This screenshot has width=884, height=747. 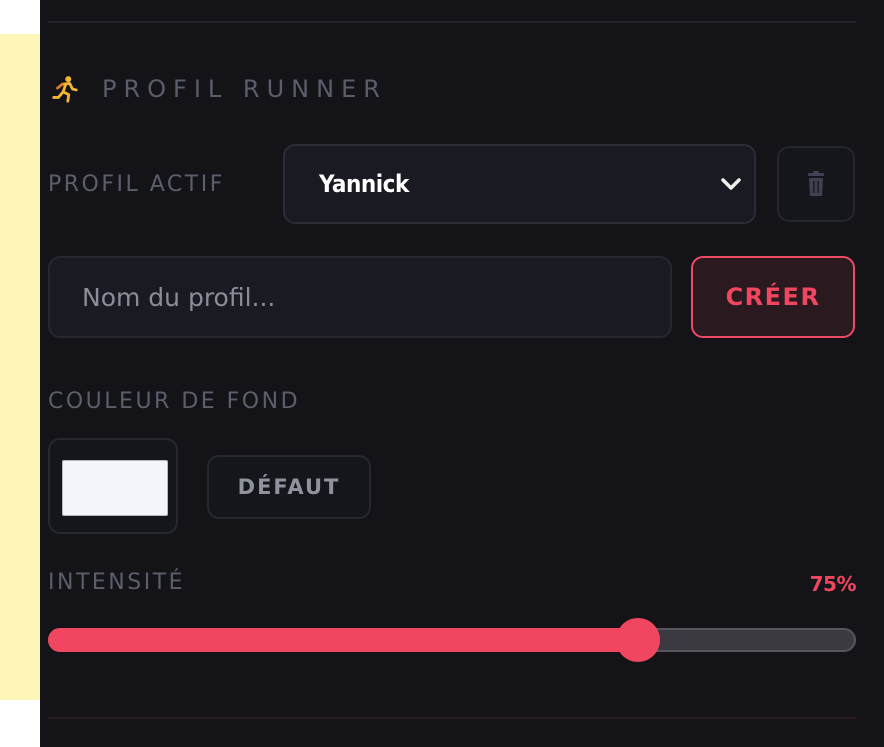 I want to click on running-person-icon, so click(x=65, y=89).